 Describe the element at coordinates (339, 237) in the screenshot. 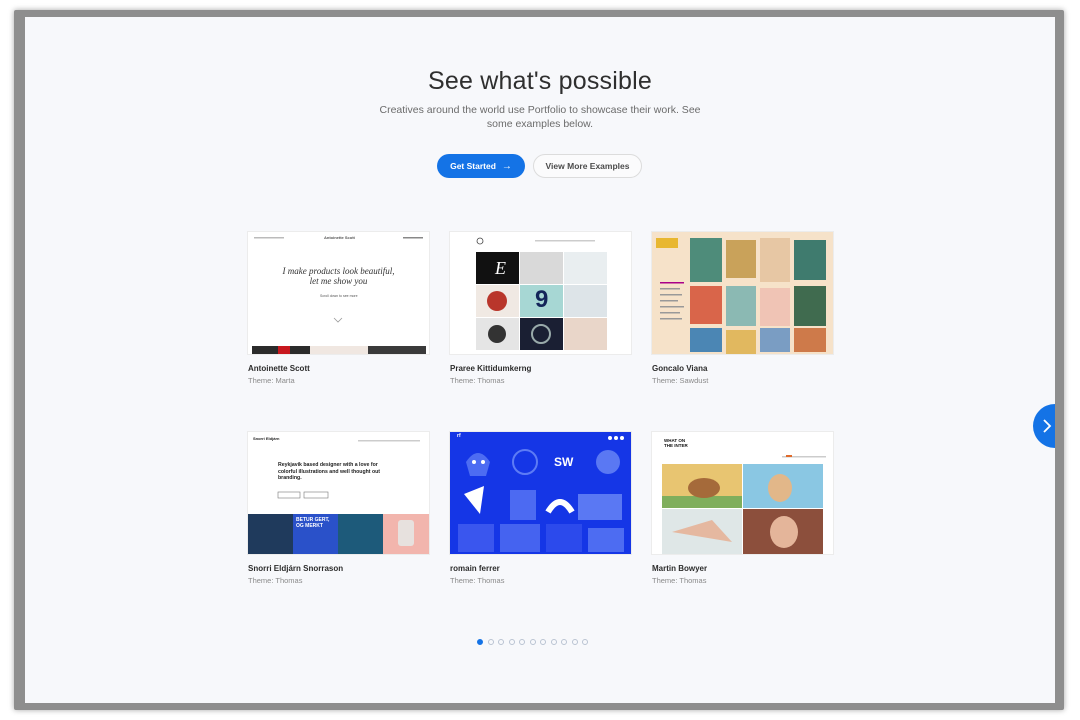

I see `preview-site-name: Antoinette Scott` at that location.